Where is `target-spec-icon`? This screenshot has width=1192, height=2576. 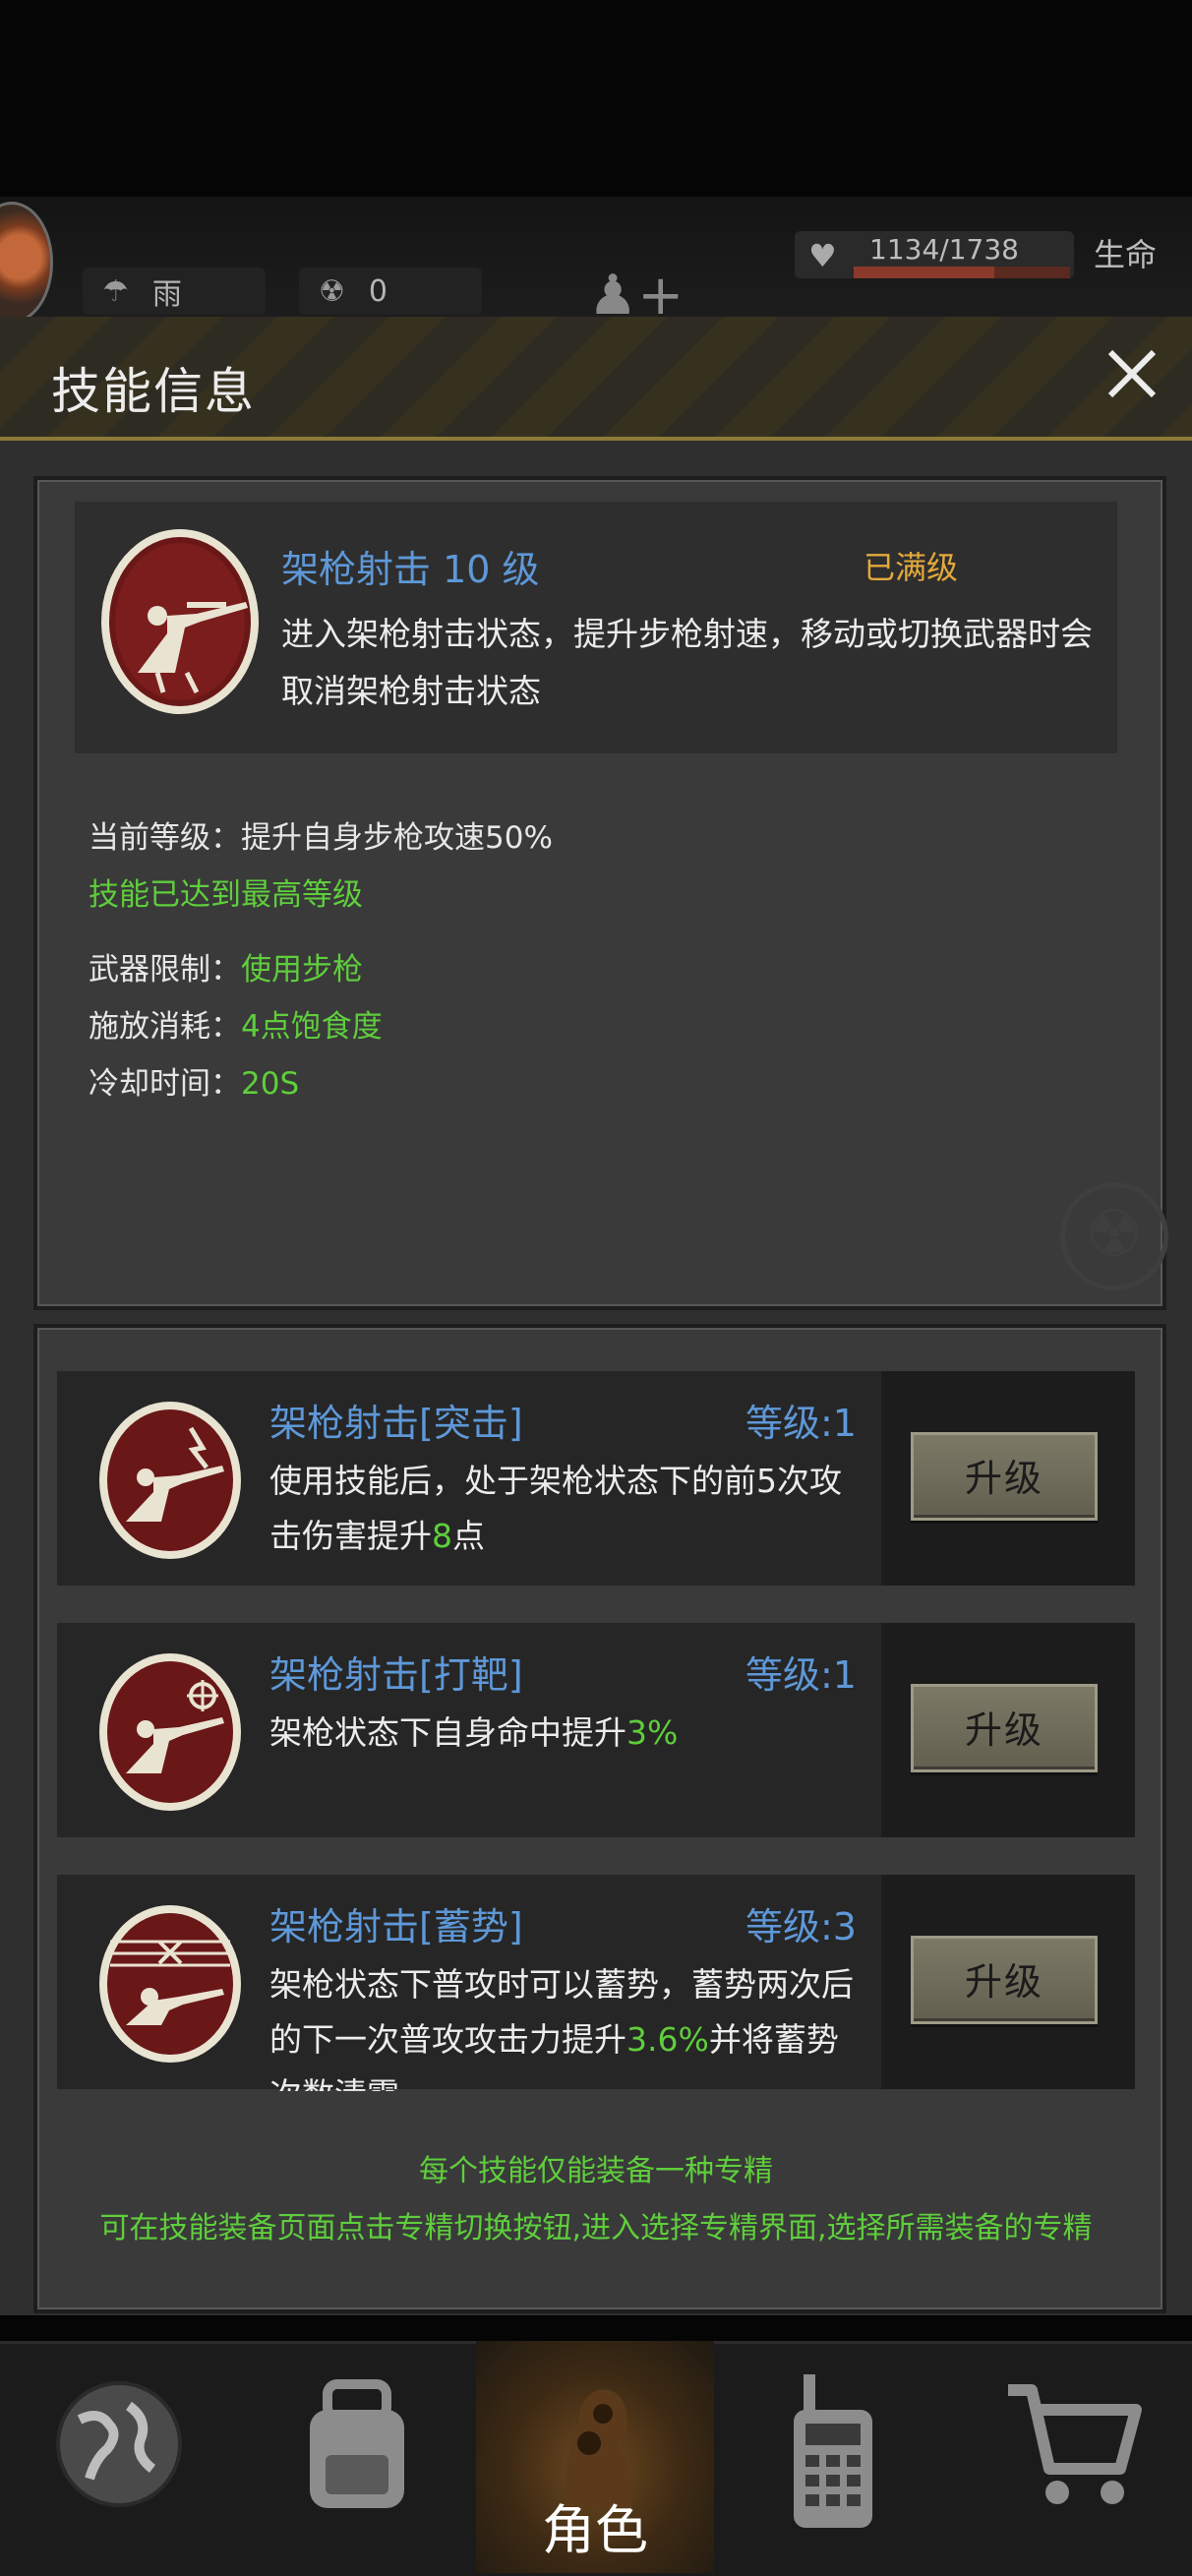 target-spec-icon is located at coordinates (170, 1732).